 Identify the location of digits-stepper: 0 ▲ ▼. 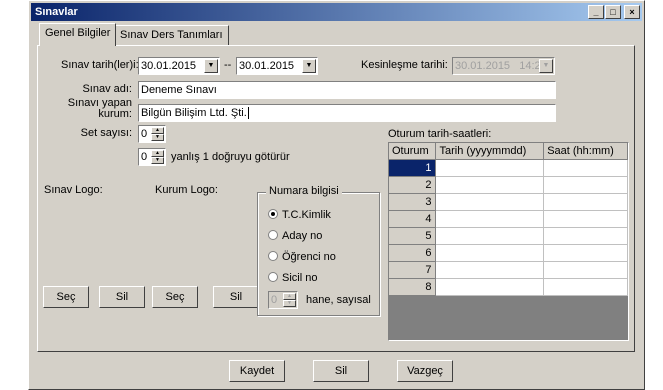
(283, 300).